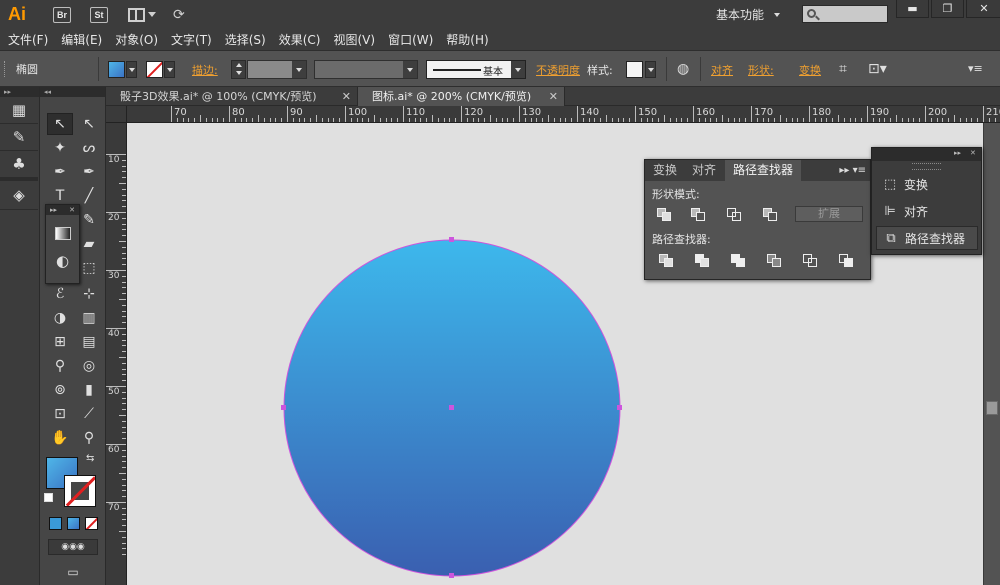 Image resolution: width=1000 pixels, height=585 pixels. What do you see at coordinates (735, 215) in the screenshot?
I see `intersect-button` at bounding box center [735, 215].